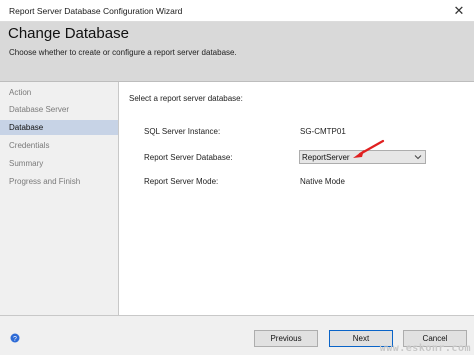  I want to click on sidebar-item-database-server: Database Server, so click(59, 109).